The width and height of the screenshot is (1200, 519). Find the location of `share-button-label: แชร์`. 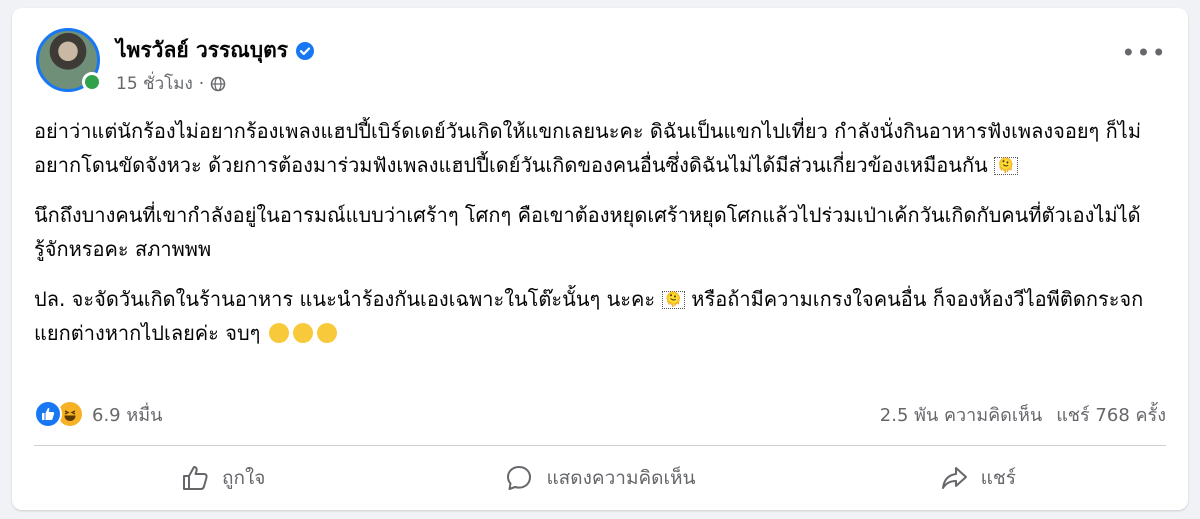

share-button-label: แชร์ is located at coordinates (998, 478).